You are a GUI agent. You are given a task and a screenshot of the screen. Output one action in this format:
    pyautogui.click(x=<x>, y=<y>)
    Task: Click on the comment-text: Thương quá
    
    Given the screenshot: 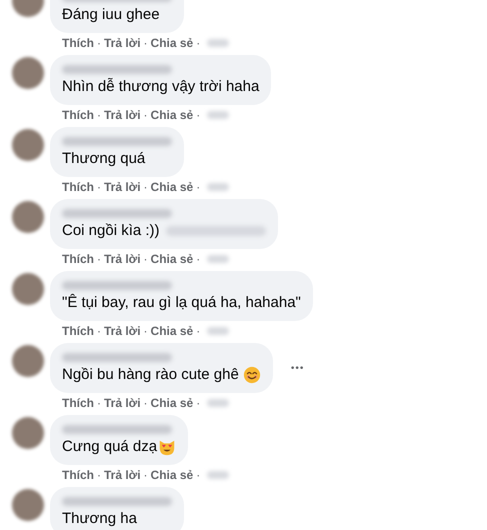 What is the action you would take?
    pyautogui.click(x=104, y=159)
    